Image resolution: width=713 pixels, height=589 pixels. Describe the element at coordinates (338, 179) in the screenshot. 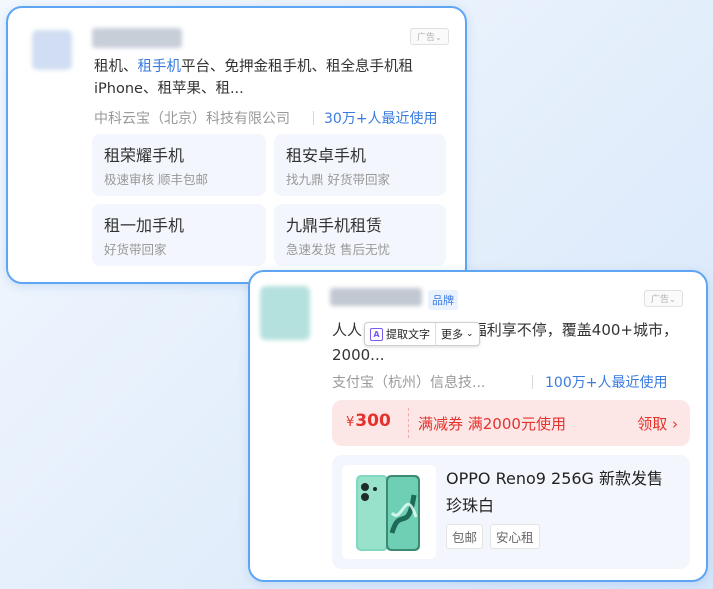

I see `sub-link-subtitle: 找九鼎 好货带回家` at that location.